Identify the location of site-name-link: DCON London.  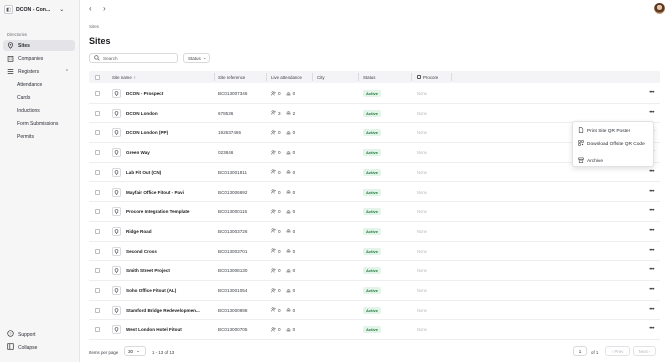
(142, 113).